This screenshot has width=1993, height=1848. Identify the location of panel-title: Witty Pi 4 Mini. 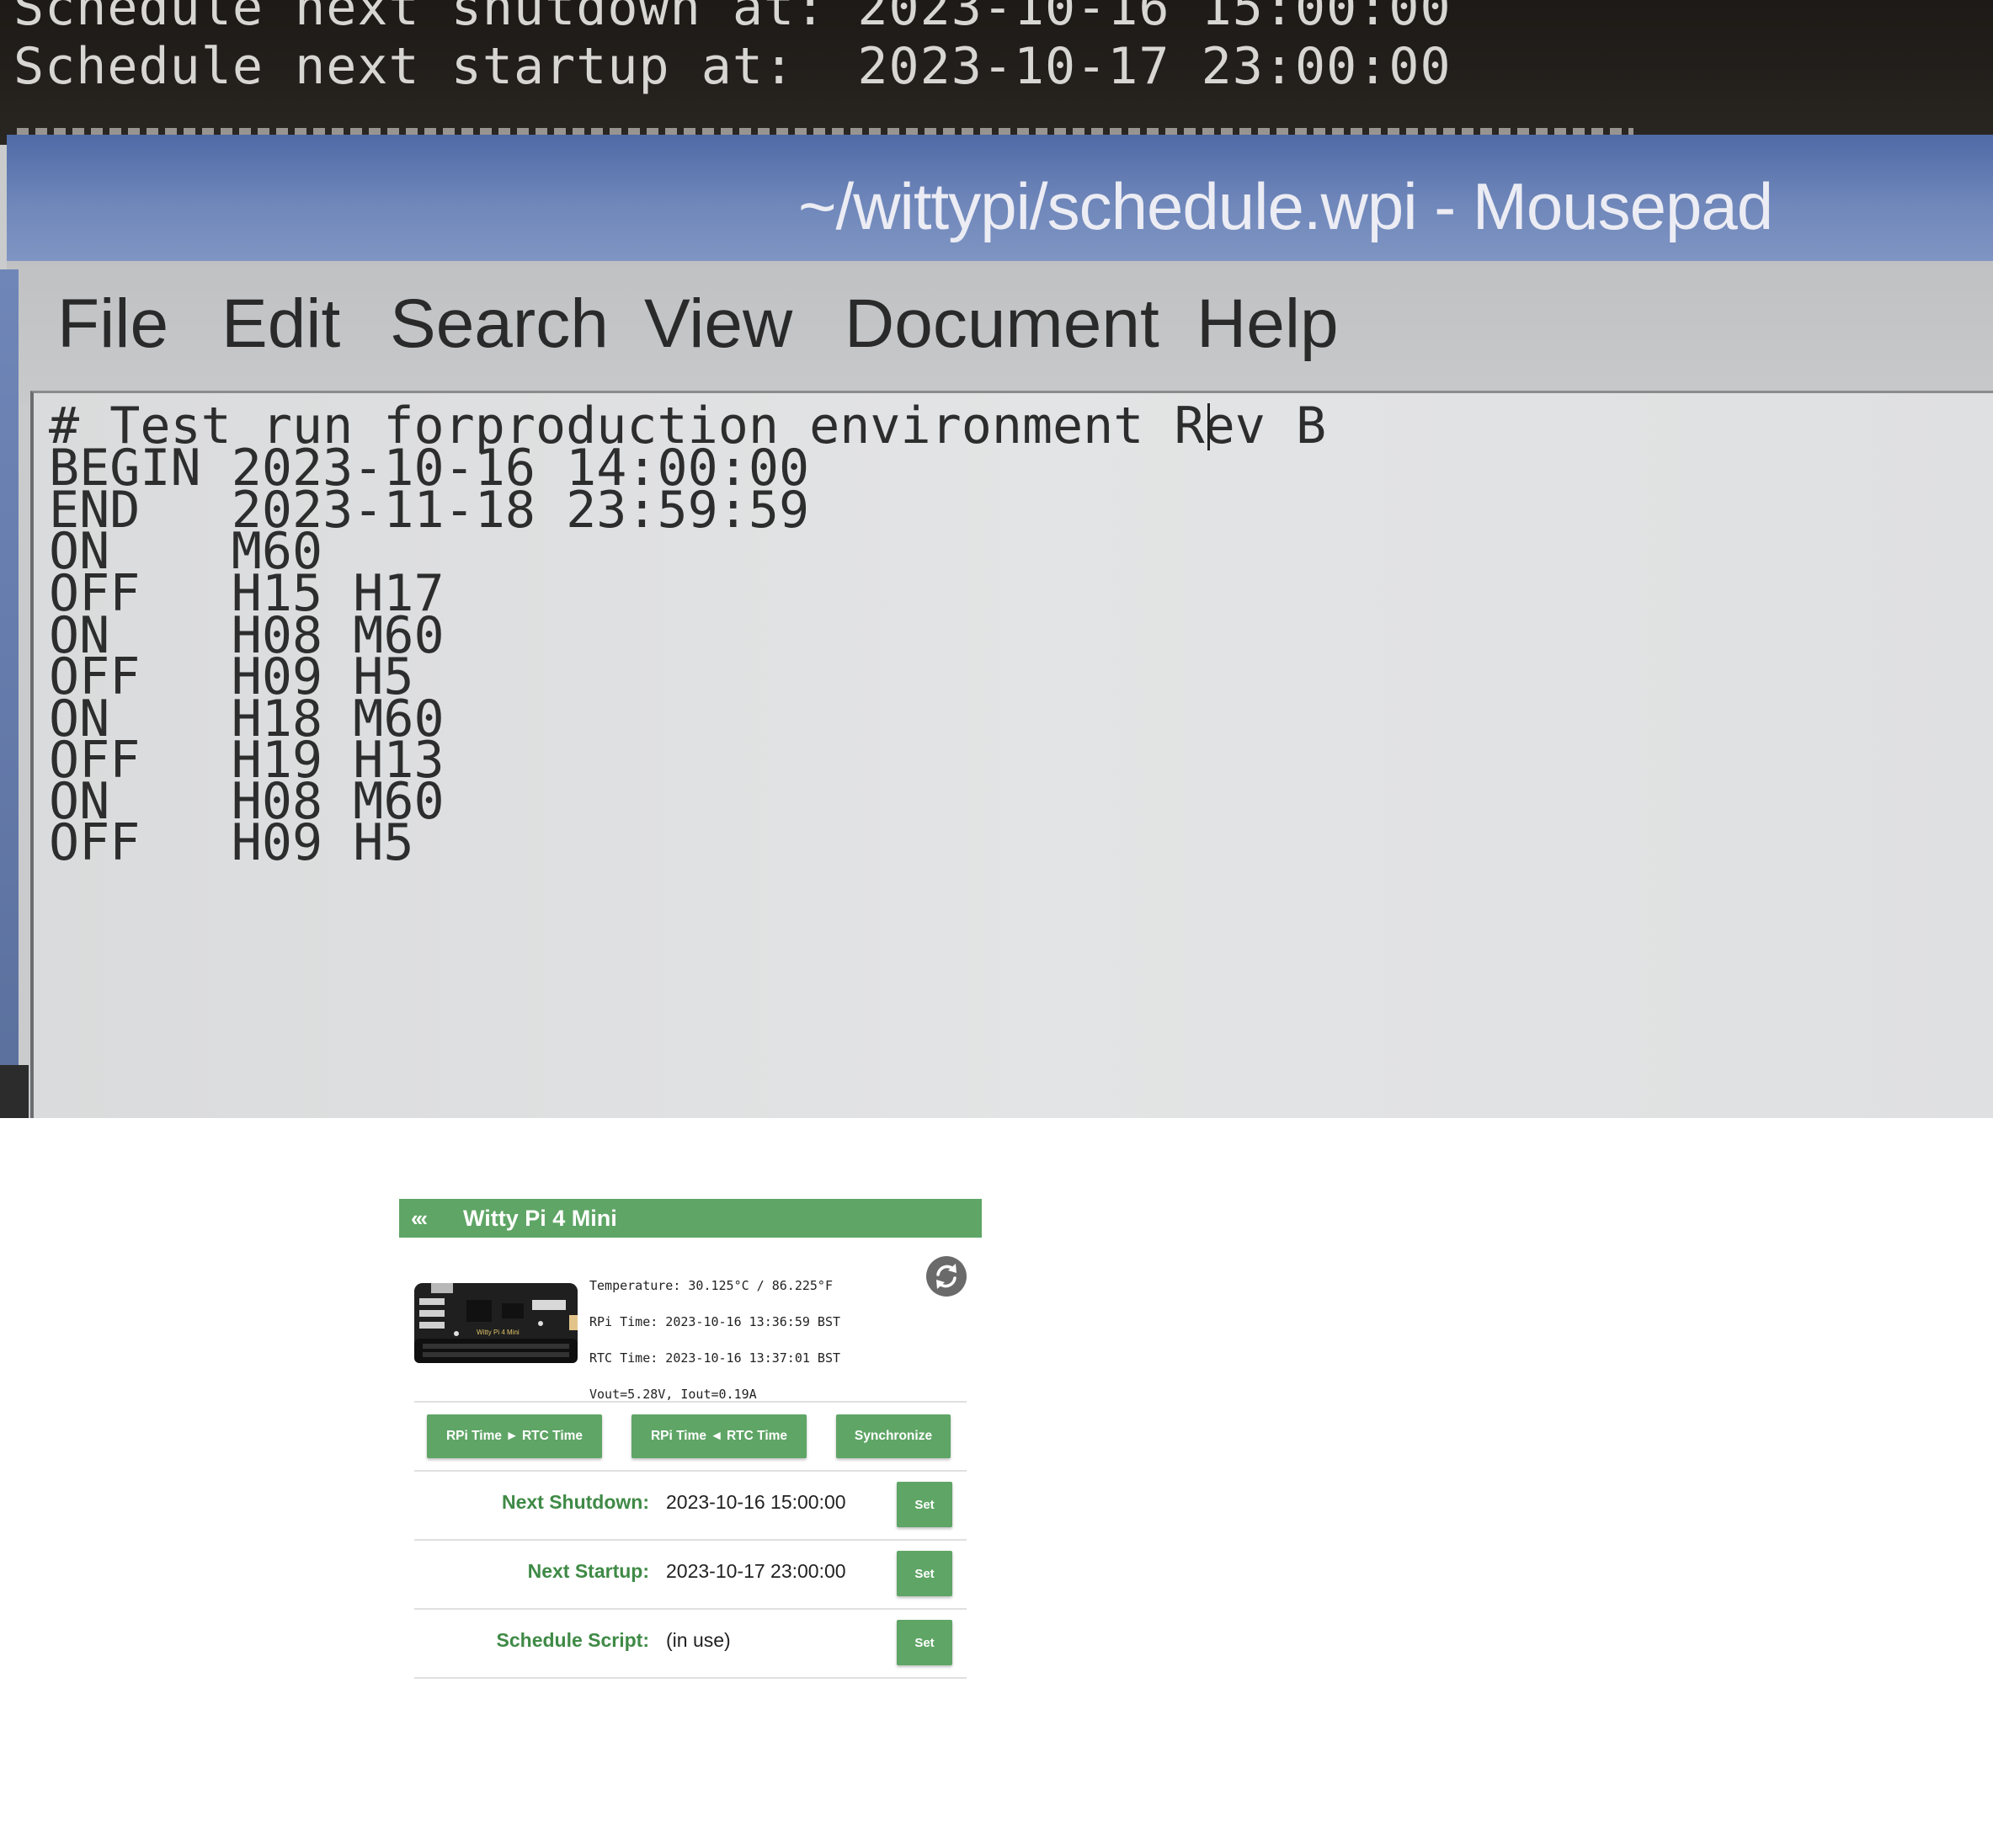
(540, 1219).